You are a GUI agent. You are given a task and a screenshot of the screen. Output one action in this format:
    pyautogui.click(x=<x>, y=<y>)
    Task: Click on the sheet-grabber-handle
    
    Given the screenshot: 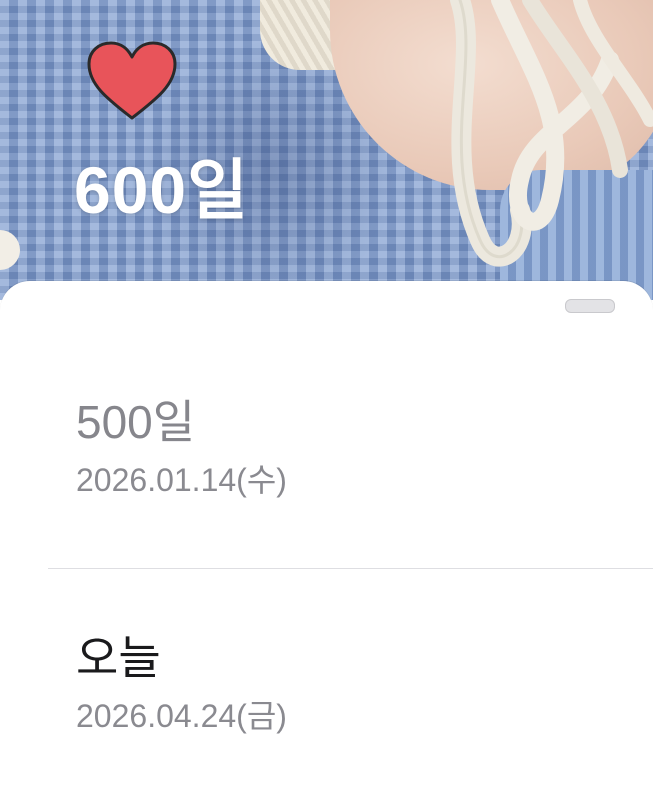 What is the action you would take?
    pyautogui.click(x=590, y=306)
    